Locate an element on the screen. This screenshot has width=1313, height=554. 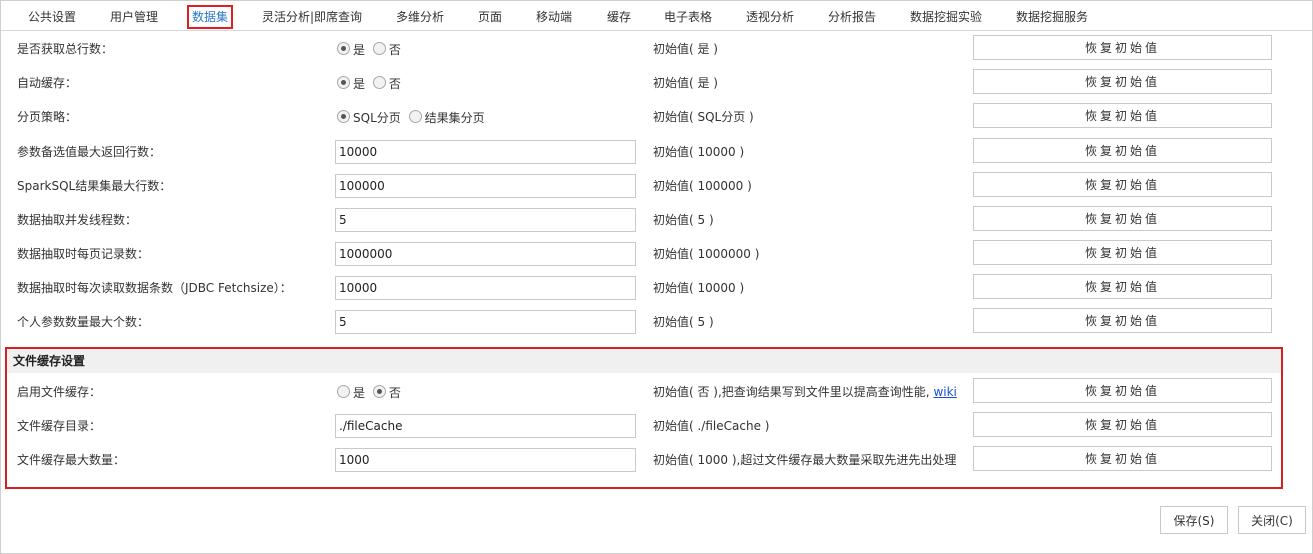
tab-data-mining-experiment: 数据挖掘实验 is located at coordinates (946, 17).